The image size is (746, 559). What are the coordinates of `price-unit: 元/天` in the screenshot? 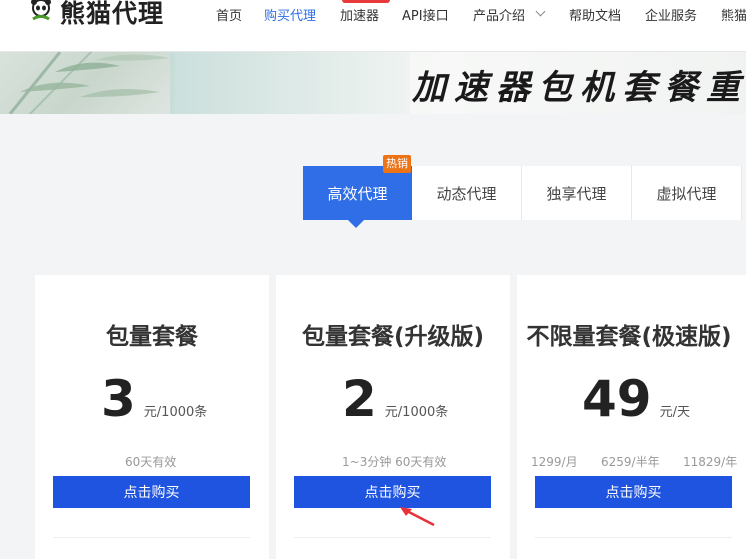 It's located at (674, 412).